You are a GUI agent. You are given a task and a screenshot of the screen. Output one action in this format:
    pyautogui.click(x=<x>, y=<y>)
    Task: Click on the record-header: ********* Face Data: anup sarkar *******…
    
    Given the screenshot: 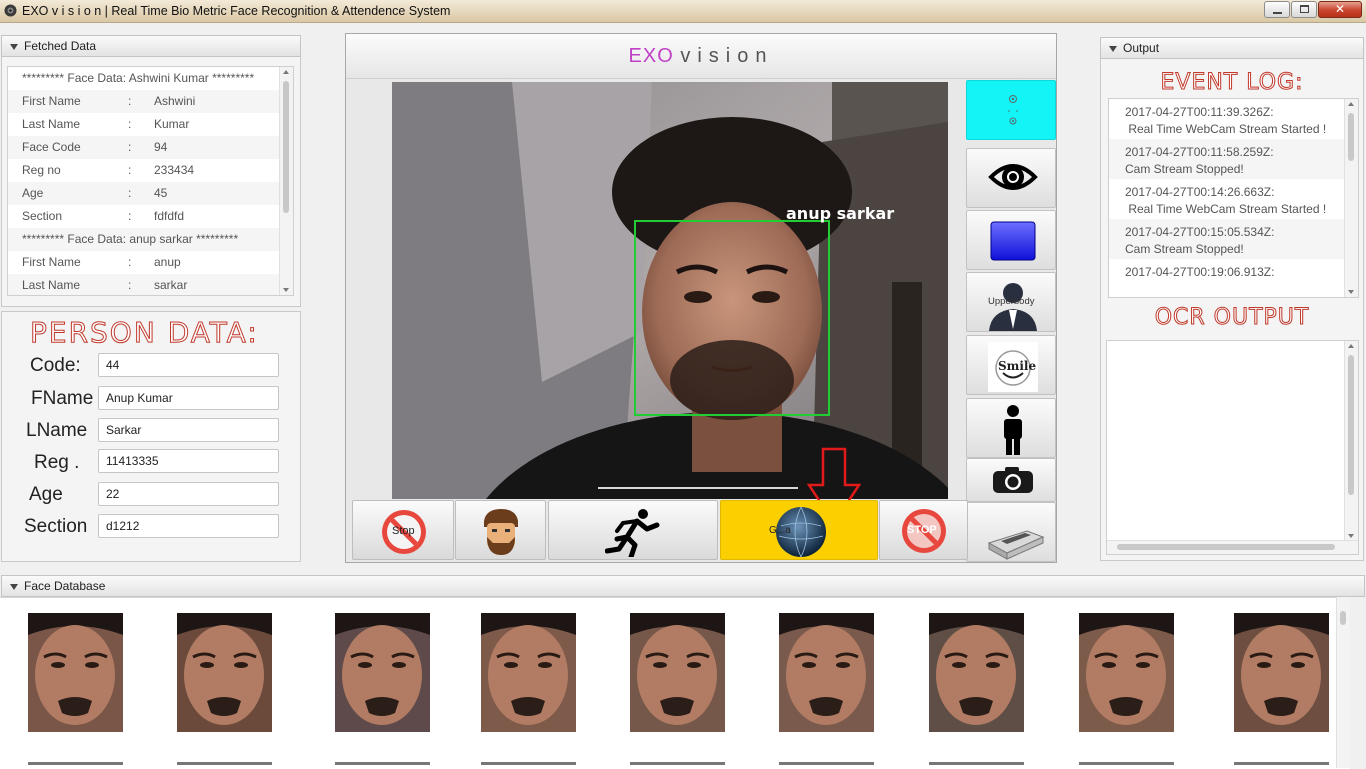 What is the action you would take?
    pyautogui.click(x=150, y=239)
    